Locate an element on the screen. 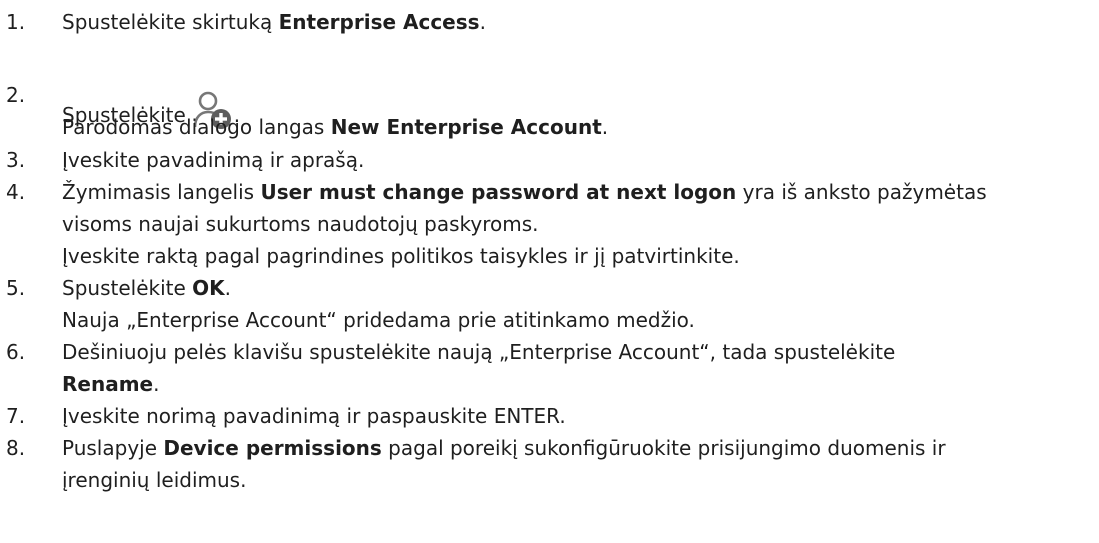 This screenshot has height=543, width=1099. step-number: 3. is located at coordinates (16, 160).